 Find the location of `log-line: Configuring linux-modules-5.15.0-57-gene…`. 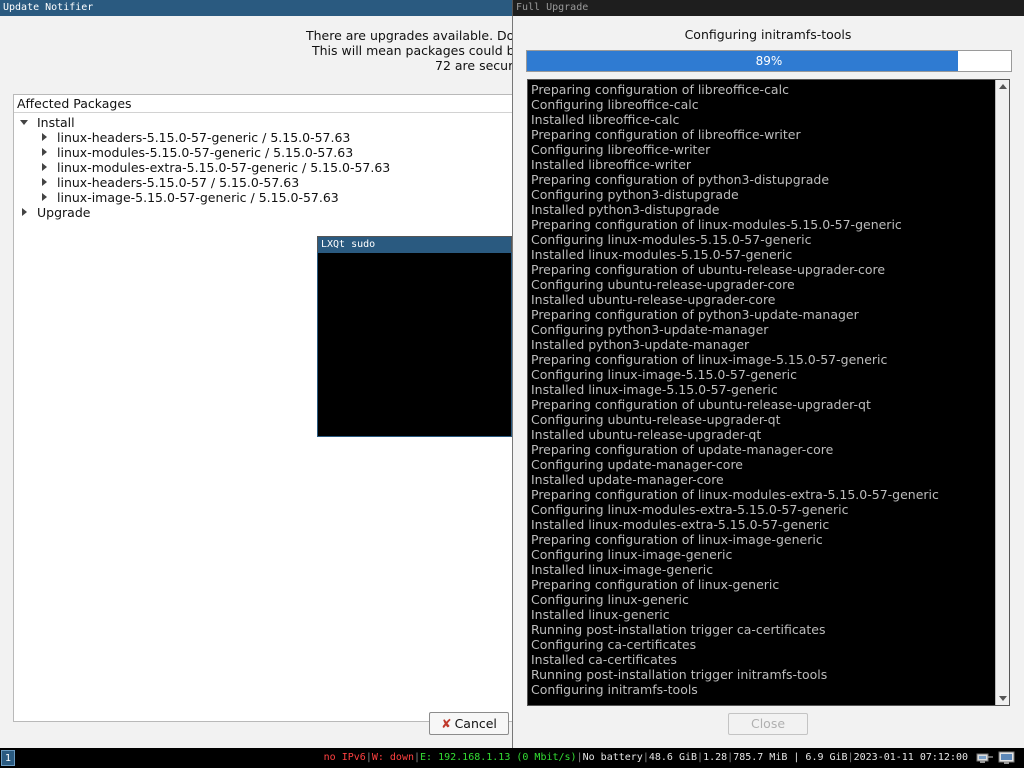

log-line: Configuring linux-modules-5.15.0-57-gene… is located at coordinates (671, 239).